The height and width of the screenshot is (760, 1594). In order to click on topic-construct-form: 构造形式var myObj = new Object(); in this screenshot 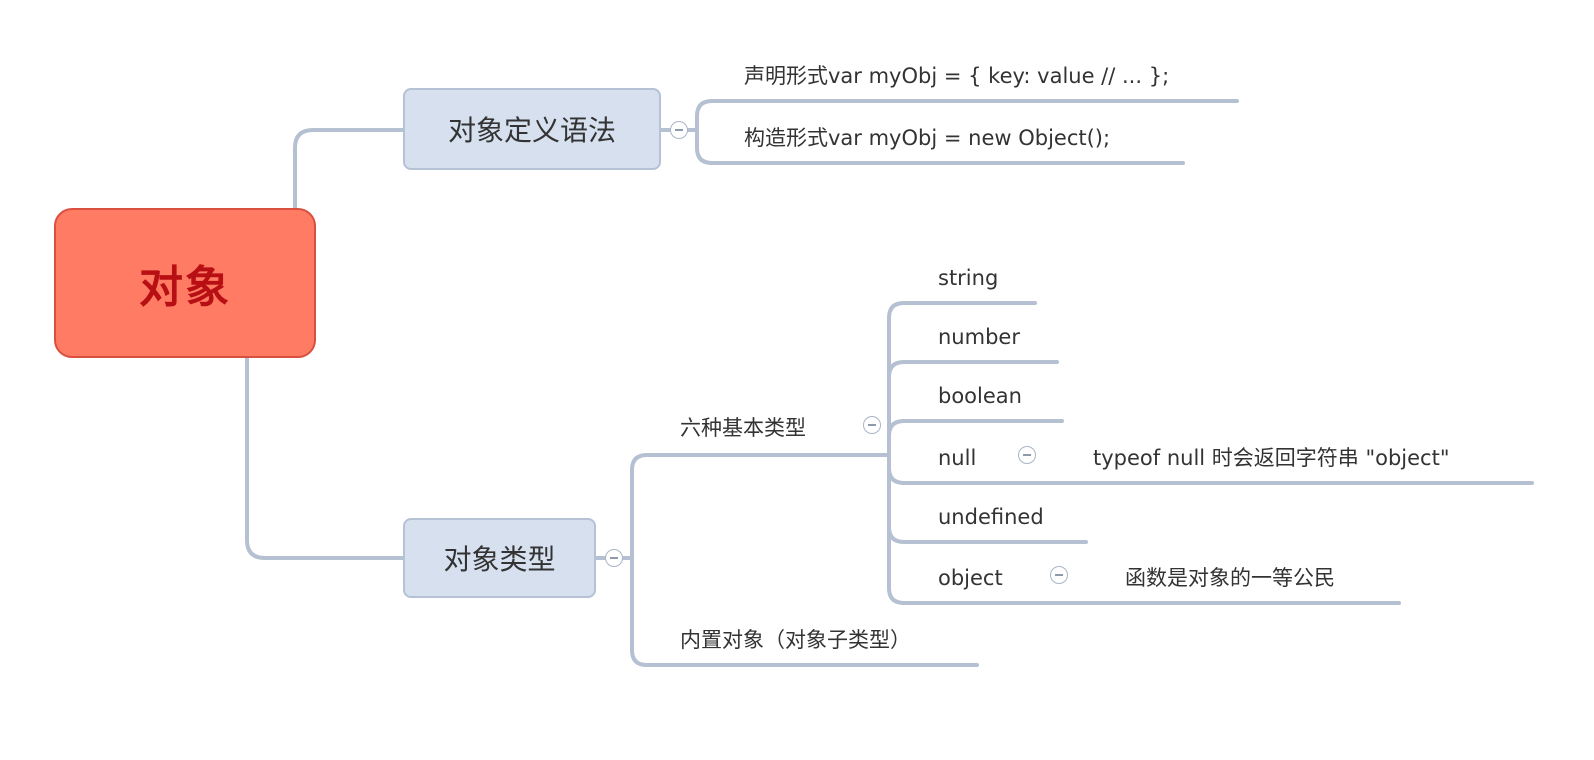, I will do `click(927, 138)`.